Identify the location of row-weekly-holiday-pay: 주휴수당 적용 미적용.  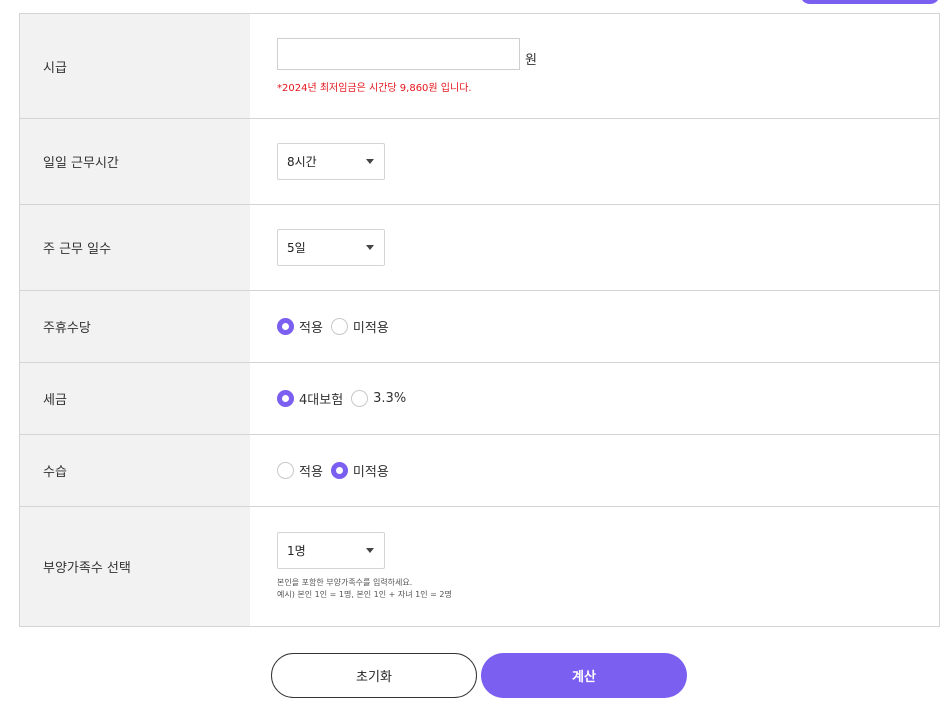
(479, 327).